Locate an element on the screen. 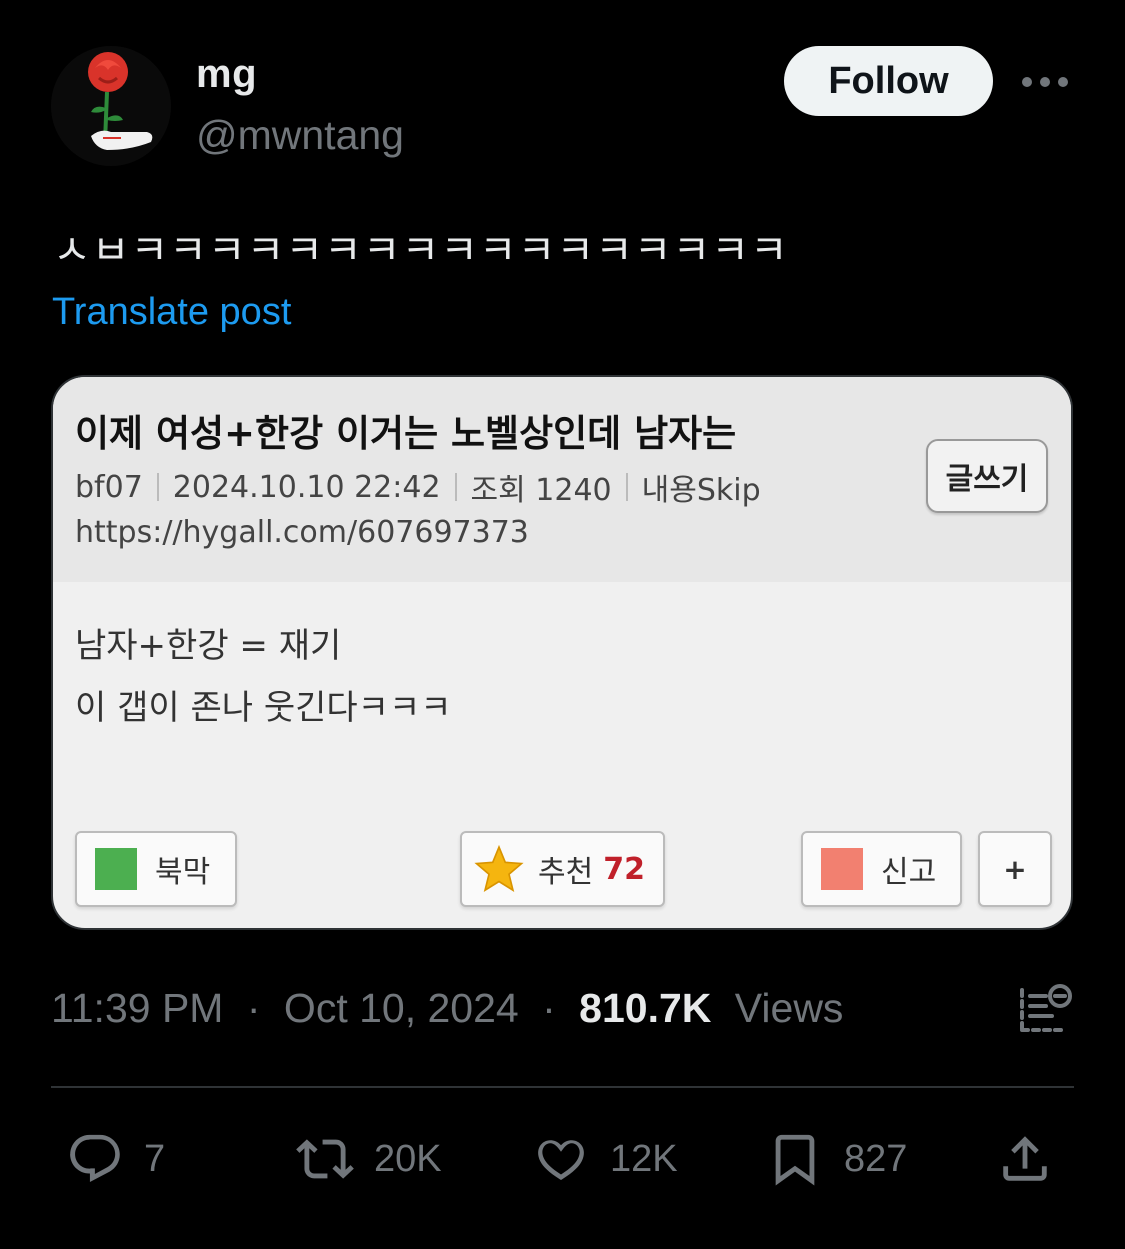 The height and width of the screenshot is (1249, 1125). image-recommend-button: 추천 72 is located at coordinates (562, 869).